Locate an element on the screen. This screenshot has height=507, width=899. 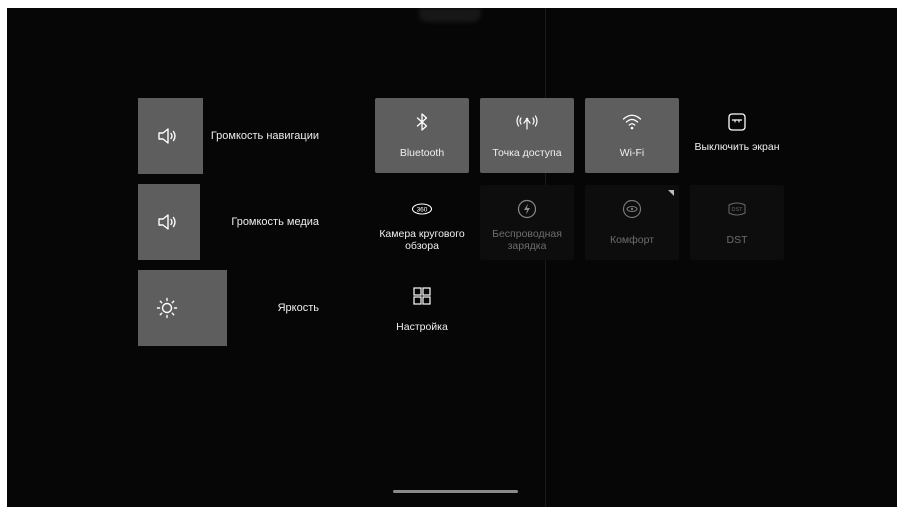
tile-label: DST is located at coordinates (737, 240).